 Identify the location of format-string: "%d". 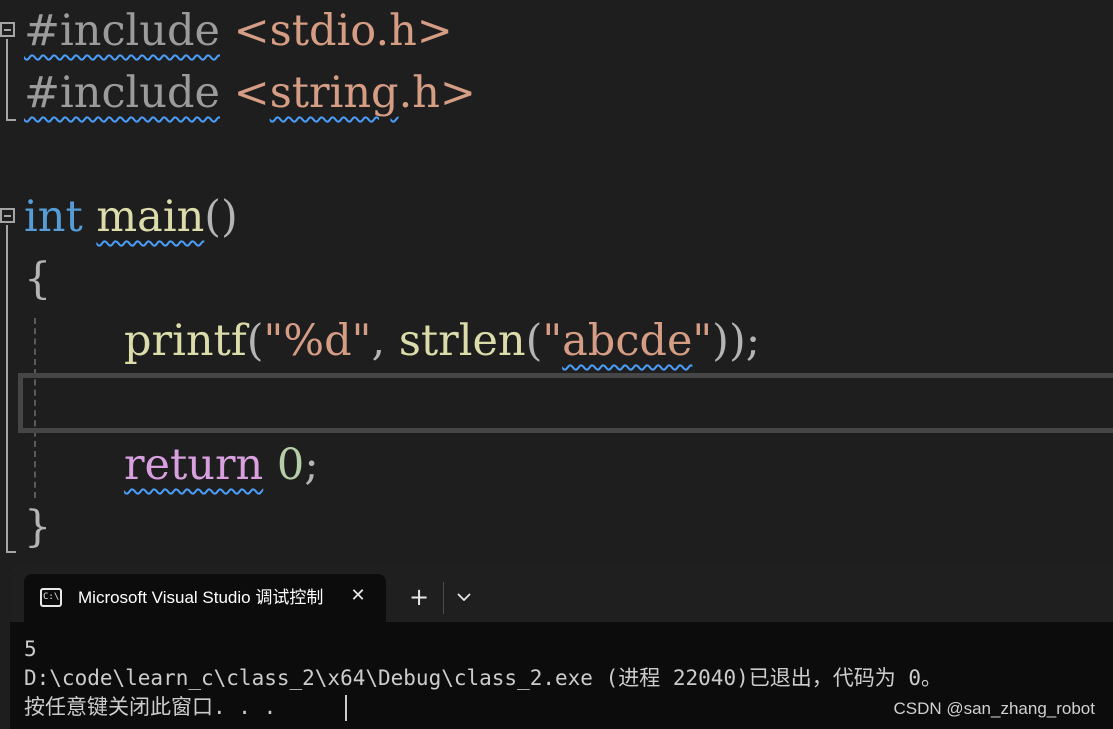
(317, 341).